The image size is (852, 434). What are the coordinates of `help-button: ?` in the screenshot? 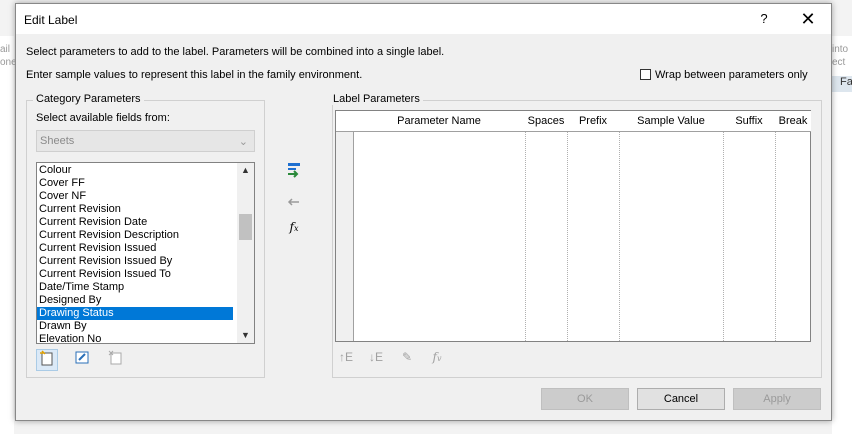 It's located at (764, 19).